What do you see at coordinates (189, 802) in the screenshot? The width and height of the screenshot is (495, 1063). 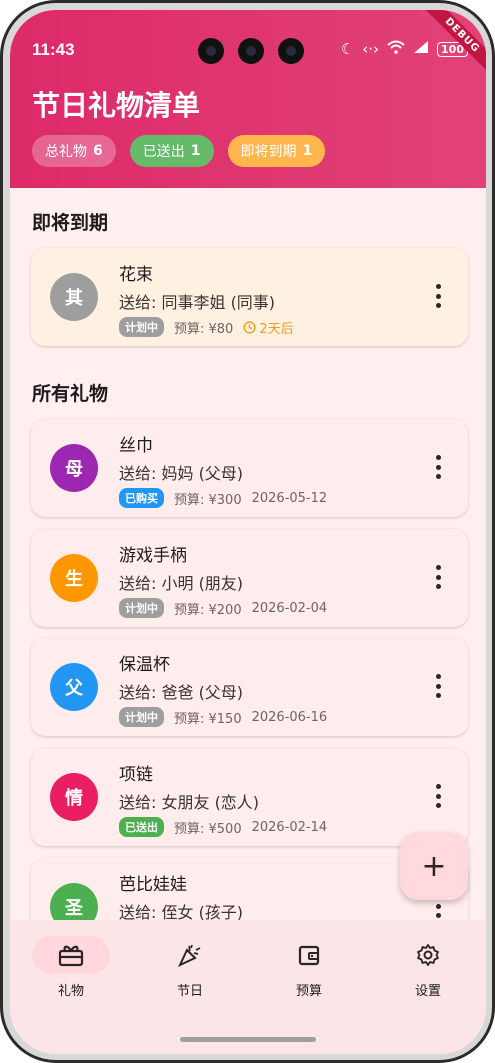 I see `gift-recipient: 送给: 女朋友 (恋人)` at bounding box center [189, 802].